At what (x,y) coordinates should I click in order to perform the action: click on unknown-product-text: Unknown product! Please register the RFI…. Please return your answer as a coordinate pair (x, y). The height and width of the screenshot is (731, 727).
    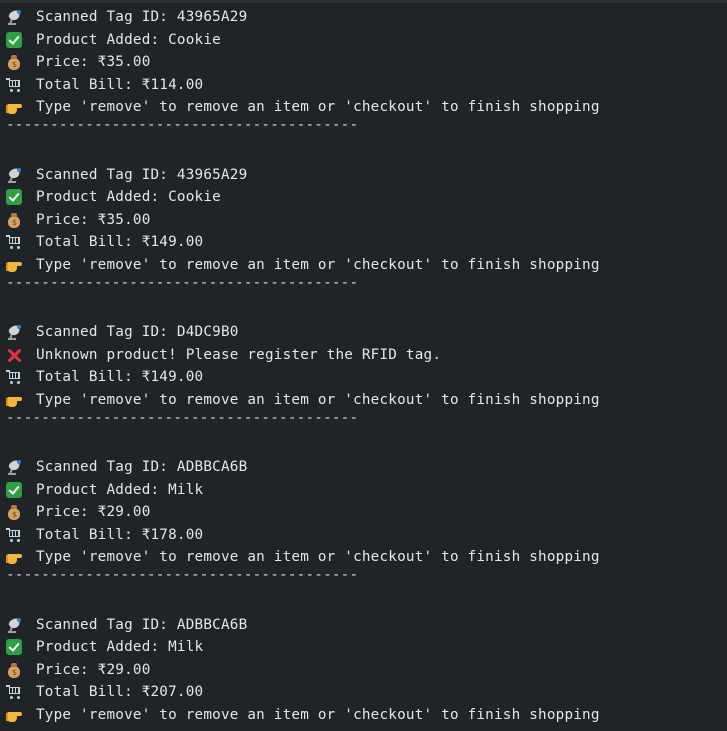
    Looking at the image, I should click on (239, 355).